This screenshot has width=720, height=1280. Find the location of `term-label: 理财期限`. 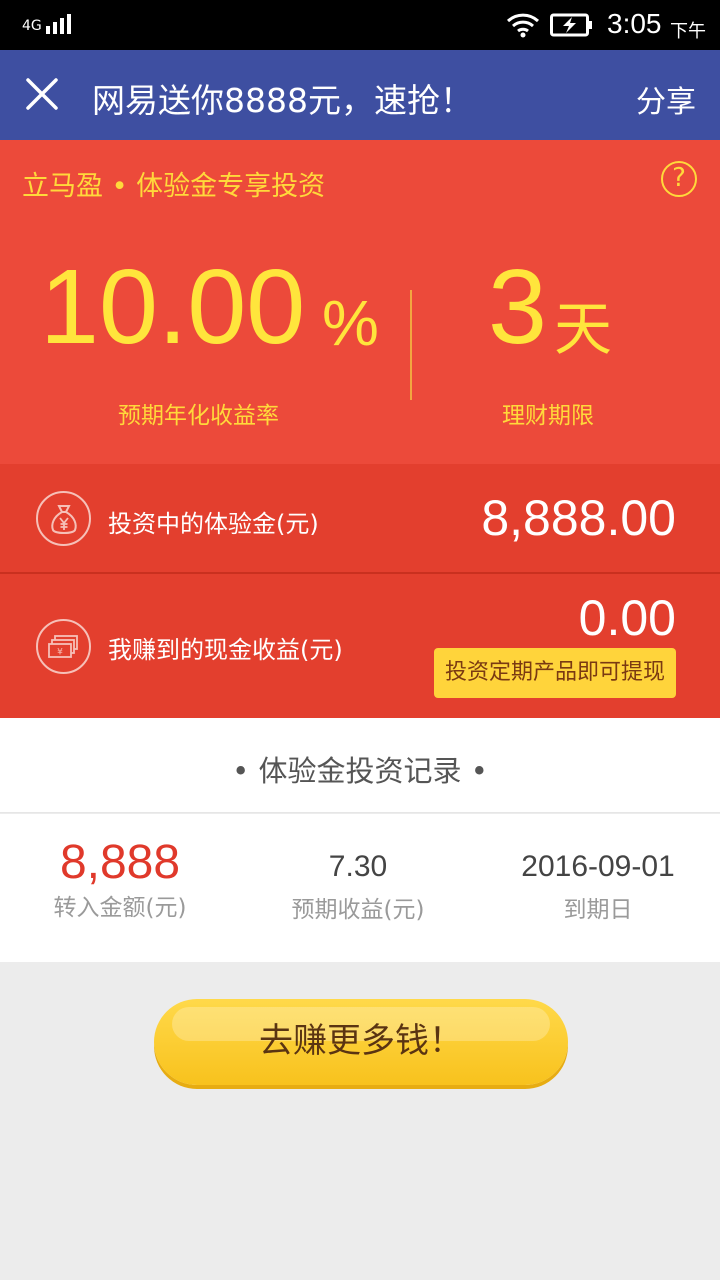

term-label: 理财期限 is located at coordinates (548, 416).